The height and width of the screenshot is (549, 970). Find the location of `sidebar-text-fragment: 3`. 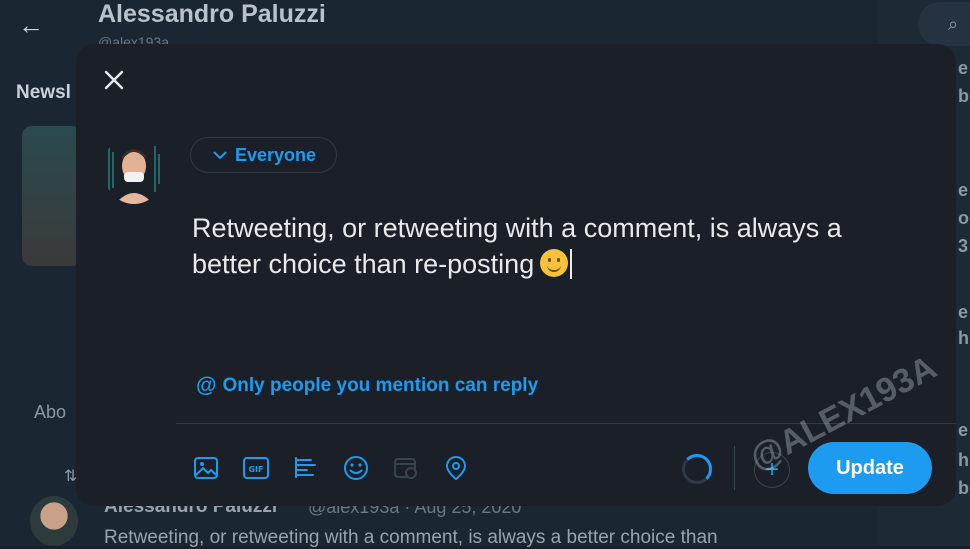

sidebar-text-fragment: 3 is located at coordinates (963, 246).